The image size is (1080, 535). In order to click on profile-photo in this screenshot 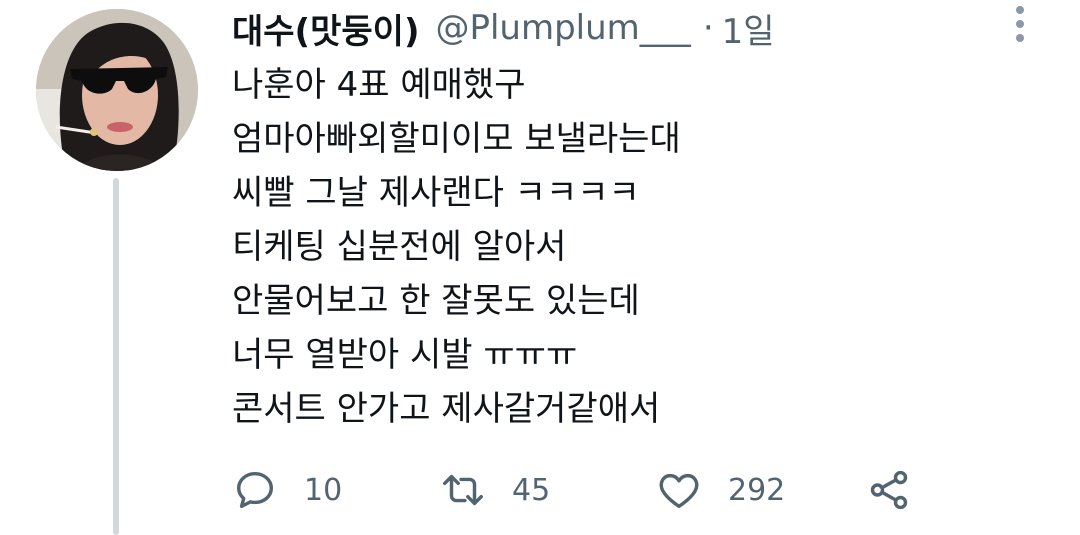, I will do `click(117, 90)`.